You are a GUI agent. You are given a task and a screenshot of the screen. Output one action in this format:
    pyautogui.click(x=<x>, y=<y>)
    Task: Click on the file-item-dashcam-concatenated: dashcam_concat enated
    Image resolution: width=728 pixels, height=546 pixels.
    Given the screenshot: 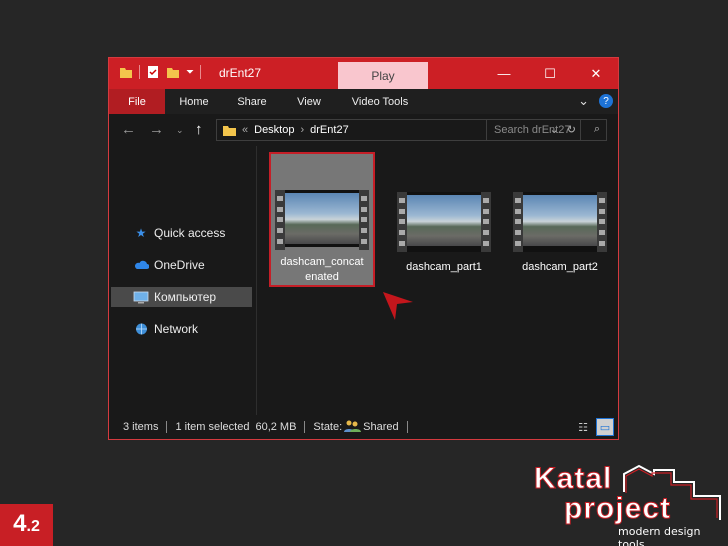 What is the action you would take?
    pyautogui.click(x=322, y=219)
    